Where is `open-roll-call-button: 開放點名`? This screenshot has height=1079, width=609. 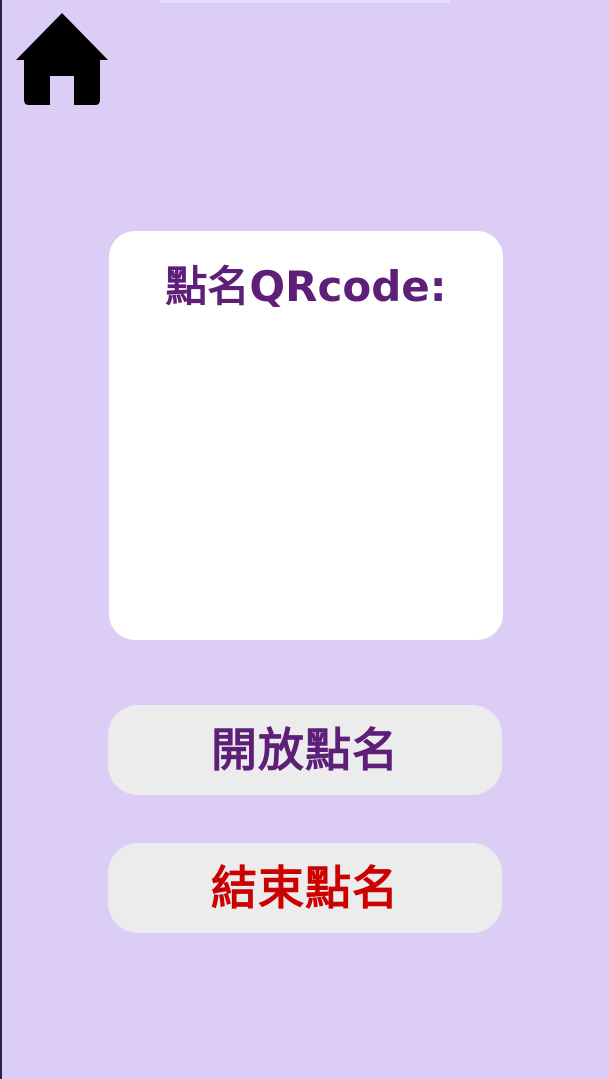
open-roll-call-button: 開放點名 is located at coordinates (305, 750).